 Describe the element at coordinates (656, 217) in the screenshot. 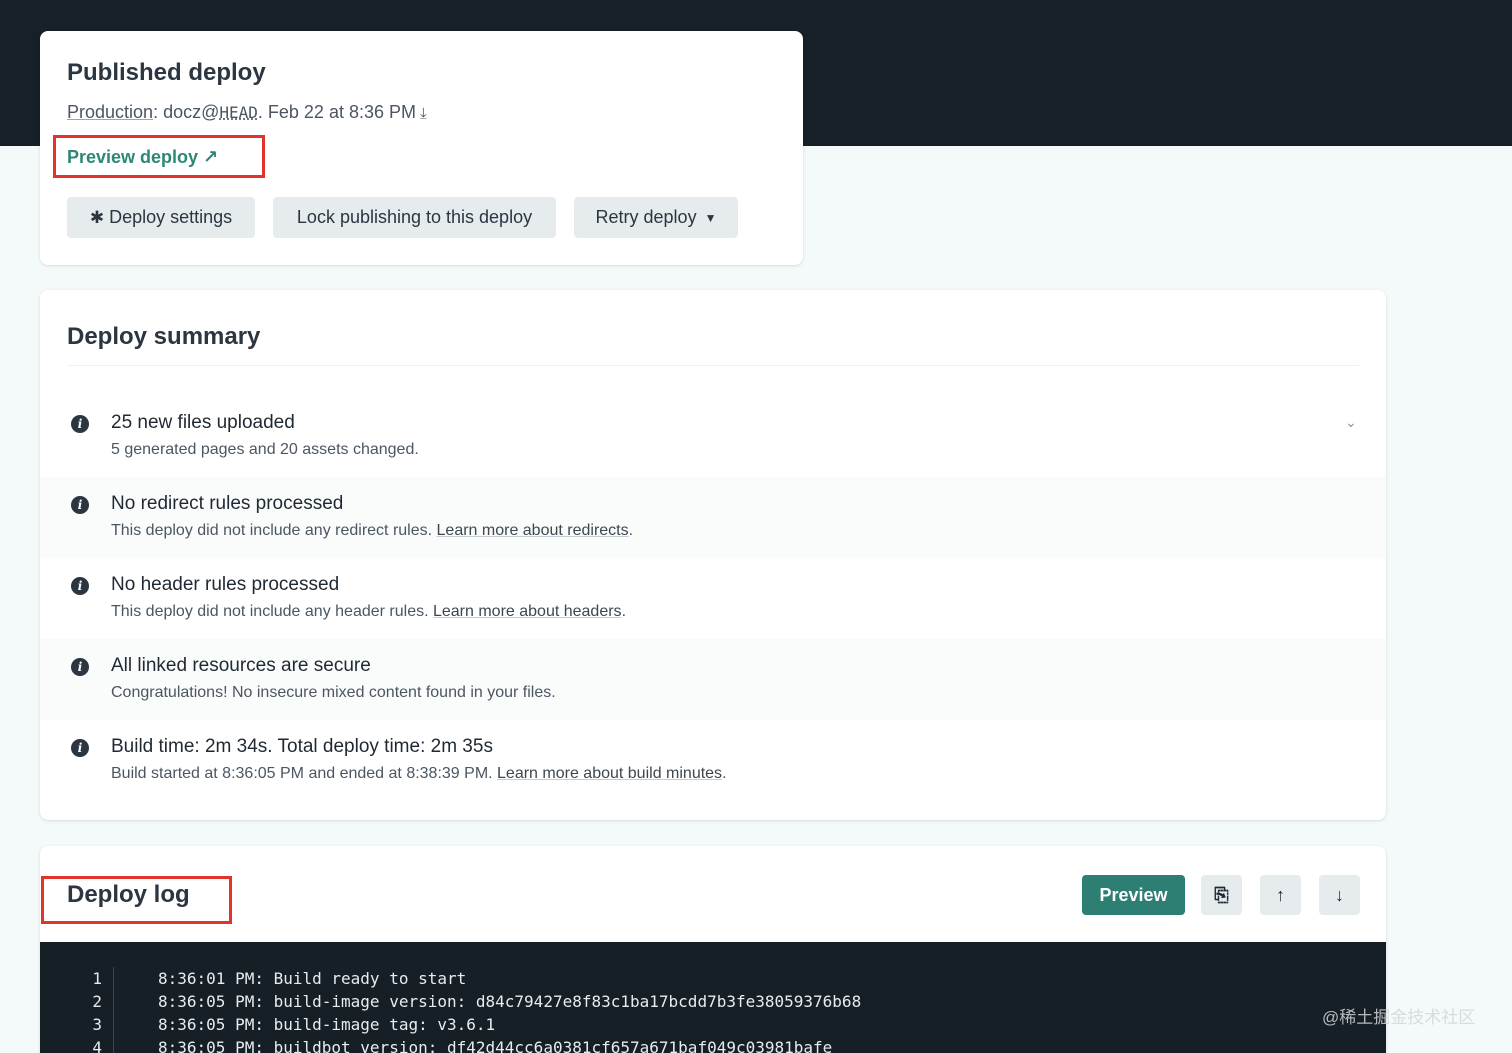

I see `retry-deploy-button: Retry deploy ▼` at that location.